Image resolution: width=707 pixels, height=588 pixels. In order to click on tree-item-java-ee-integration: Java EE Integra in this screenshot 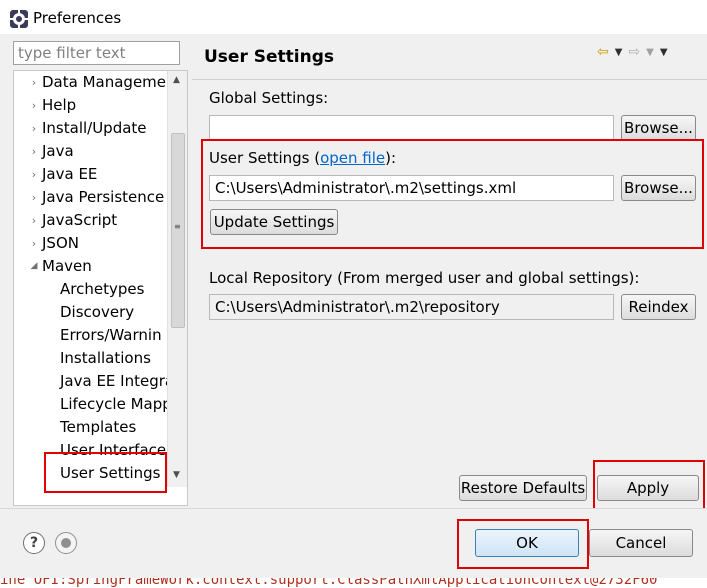, I will do `click(117, 381)`.